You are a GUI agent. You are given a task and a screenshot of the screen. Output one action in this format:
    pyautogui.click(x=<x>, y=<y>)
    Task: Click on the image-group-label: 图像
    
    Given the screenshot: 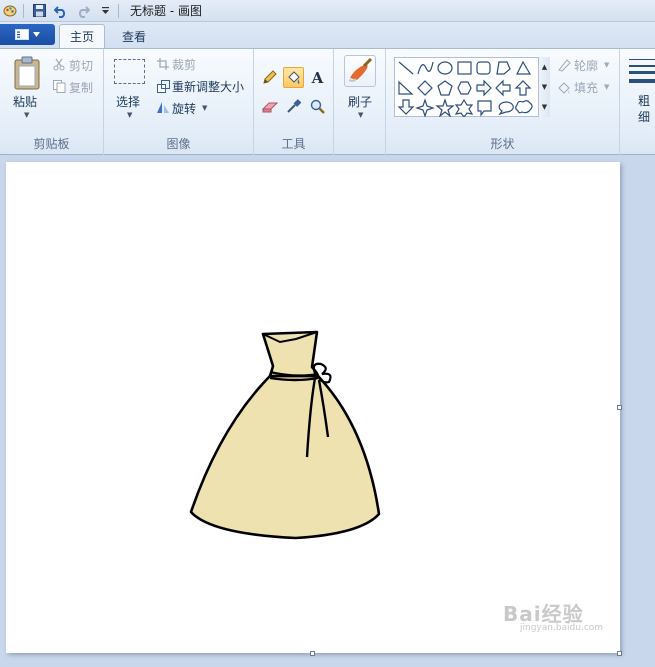 What is the action you would take?
    pyautogui.click(x=178, y=144)
    